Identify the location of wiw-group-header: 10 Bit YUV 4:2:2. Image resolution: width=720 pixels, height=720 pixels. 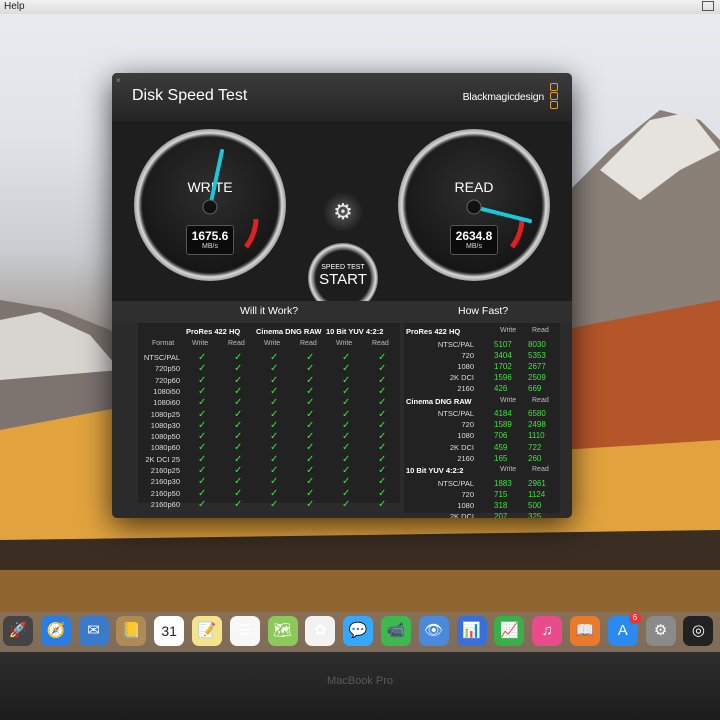
(355, 331).